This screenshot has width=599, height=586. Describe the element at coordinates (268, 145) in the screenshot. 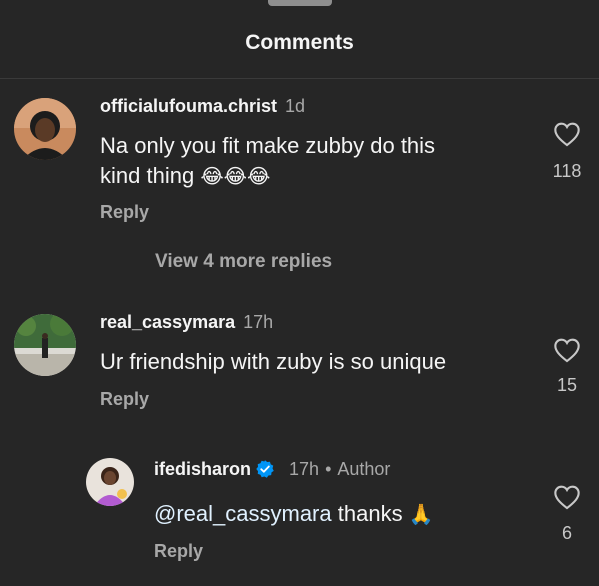

I see `comment-text-line: Na only you fit make zubby do this` at that location.